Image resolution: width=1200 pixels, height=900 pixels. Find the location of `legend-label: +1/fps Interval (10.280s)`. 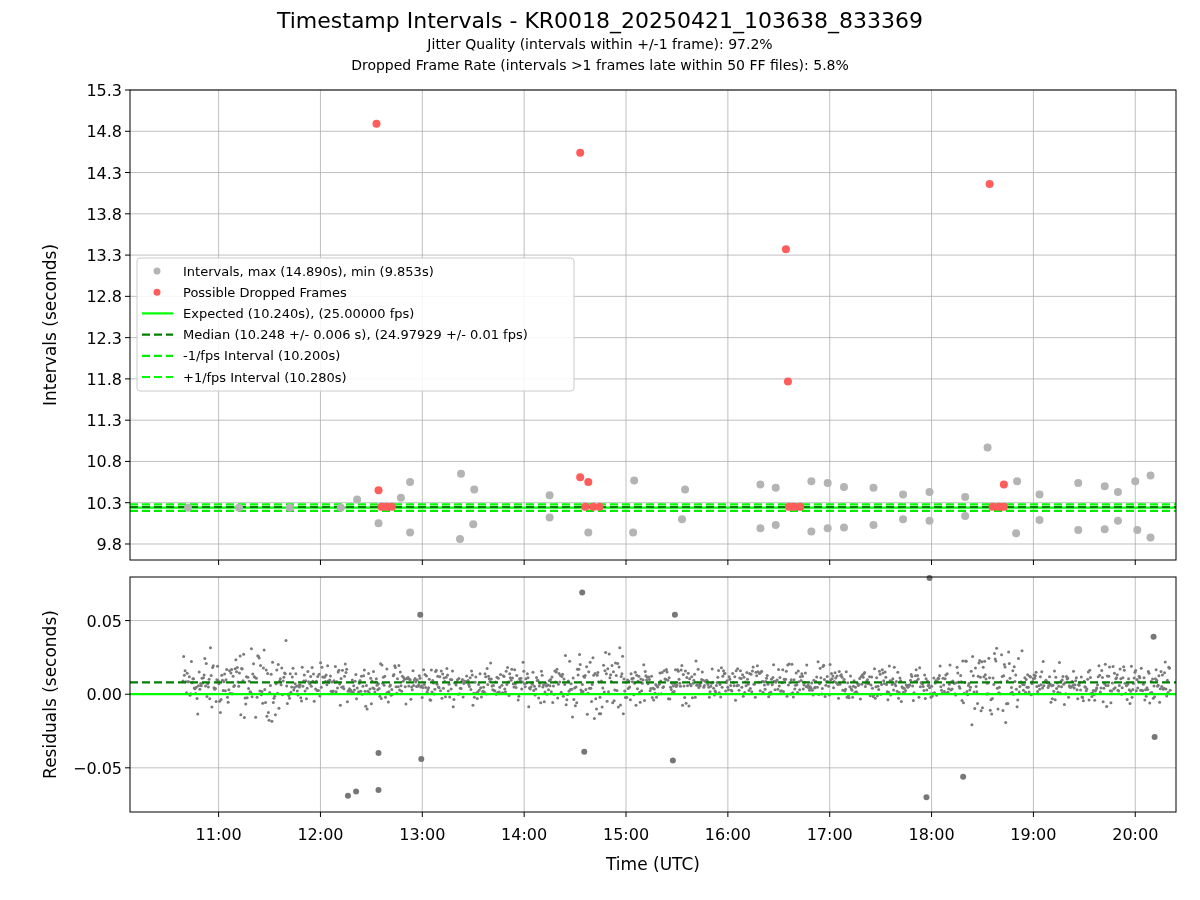

legend-label: +1/fps Interval (10.280s) is located at coordinates (265, 377).